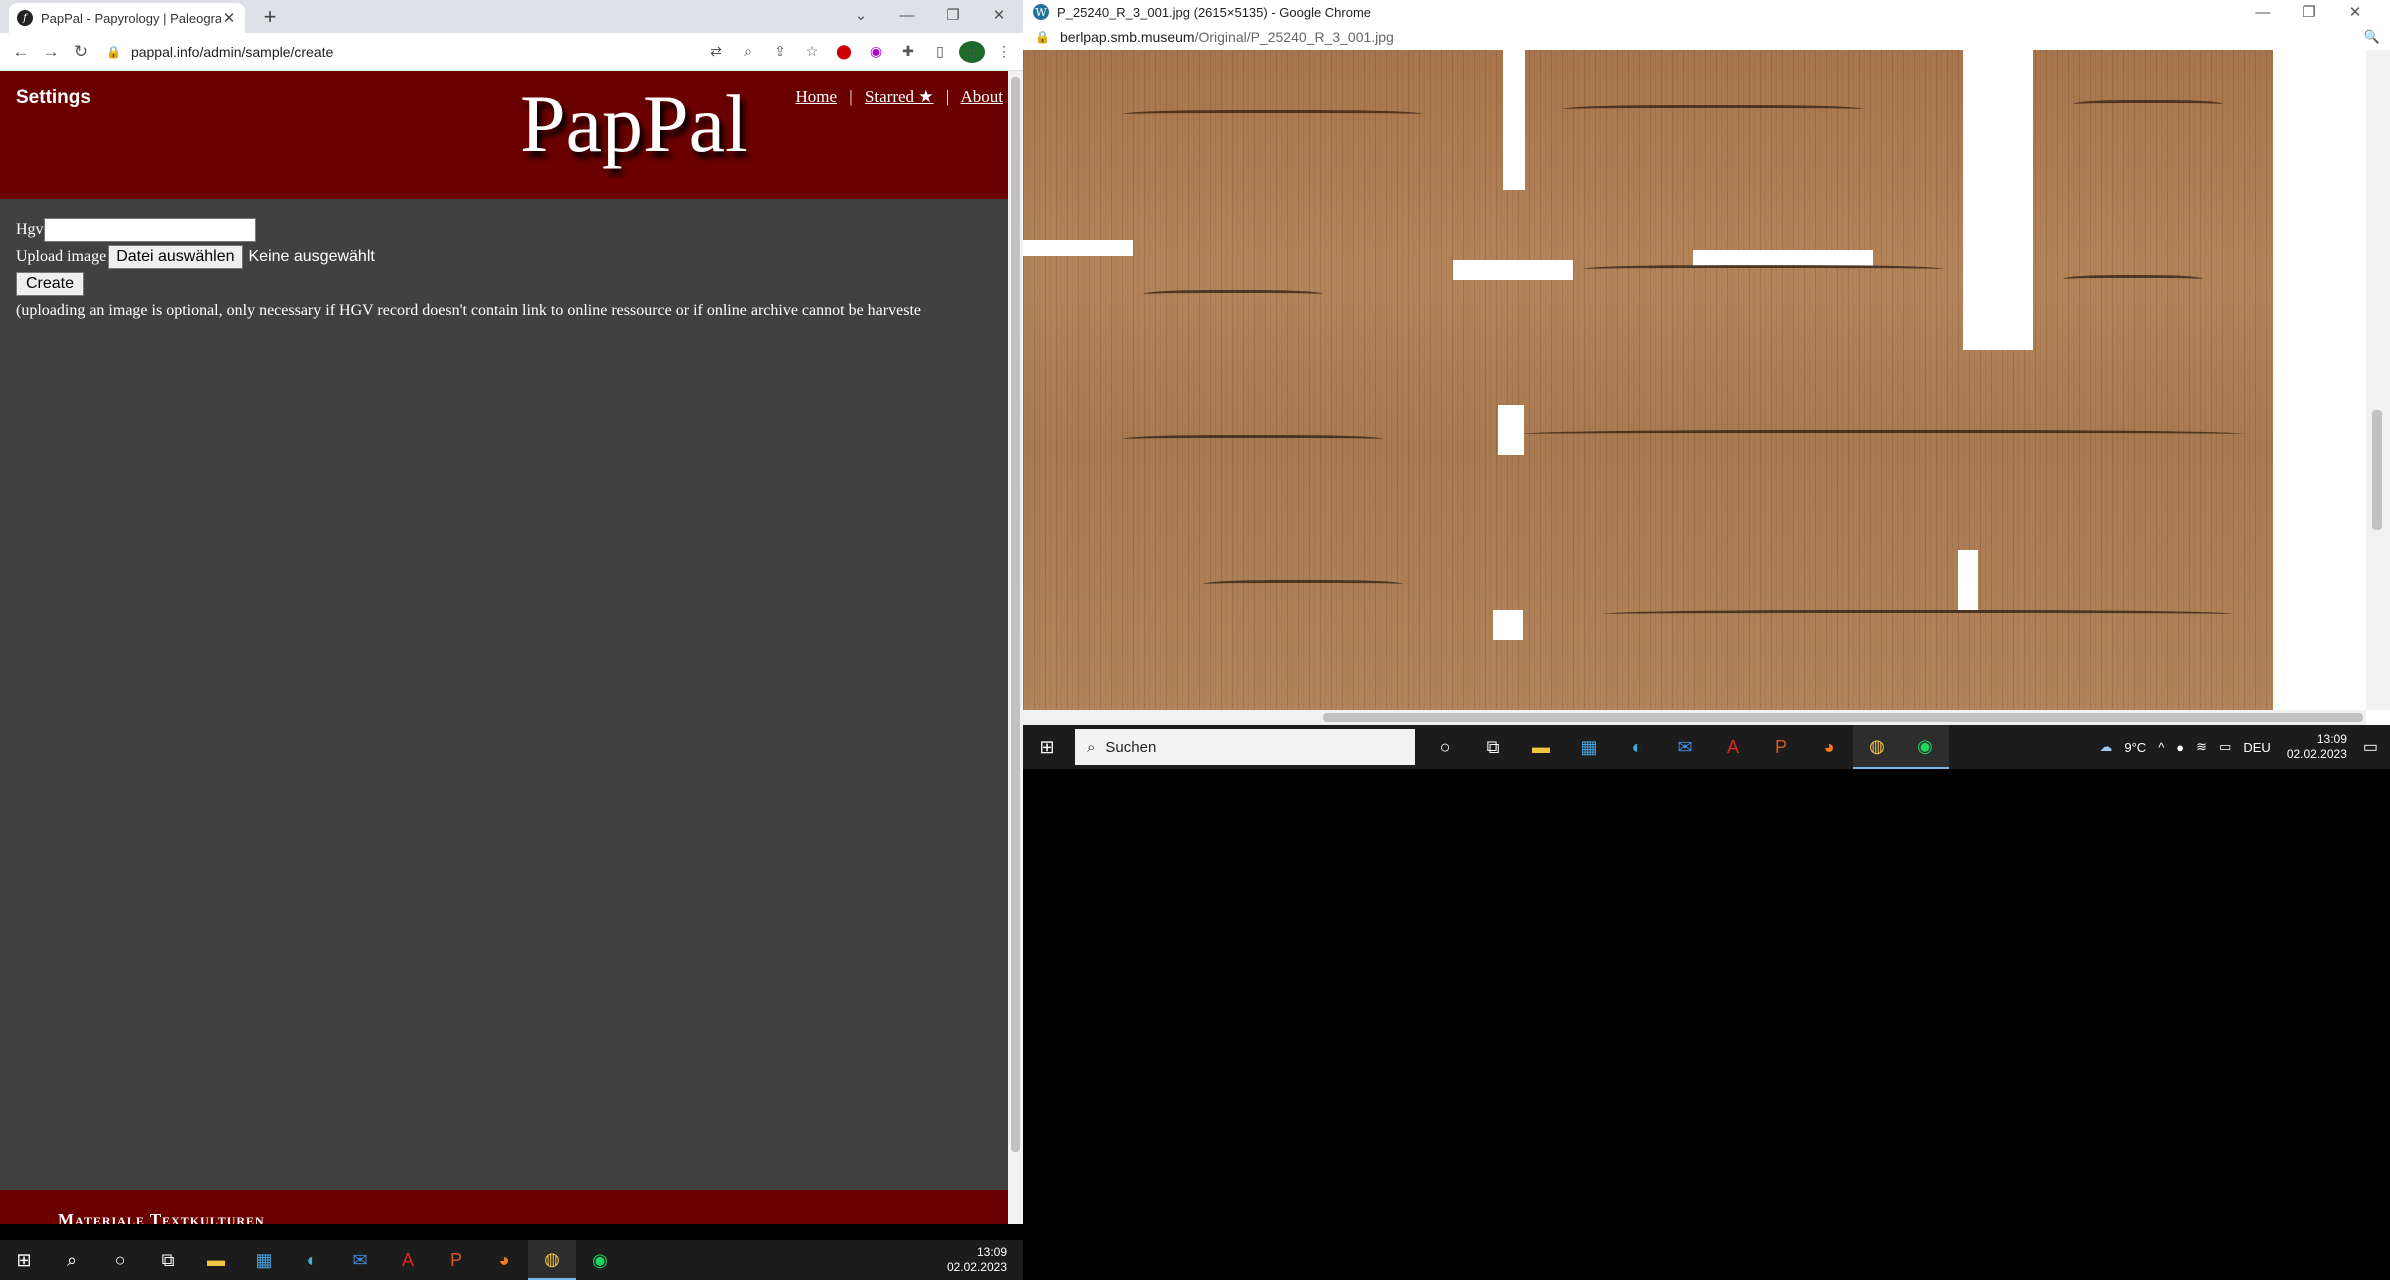  Describe the element at coordinates (861, 15) in the screenshot. I see `tab-search-icon: ⌄` at that location.